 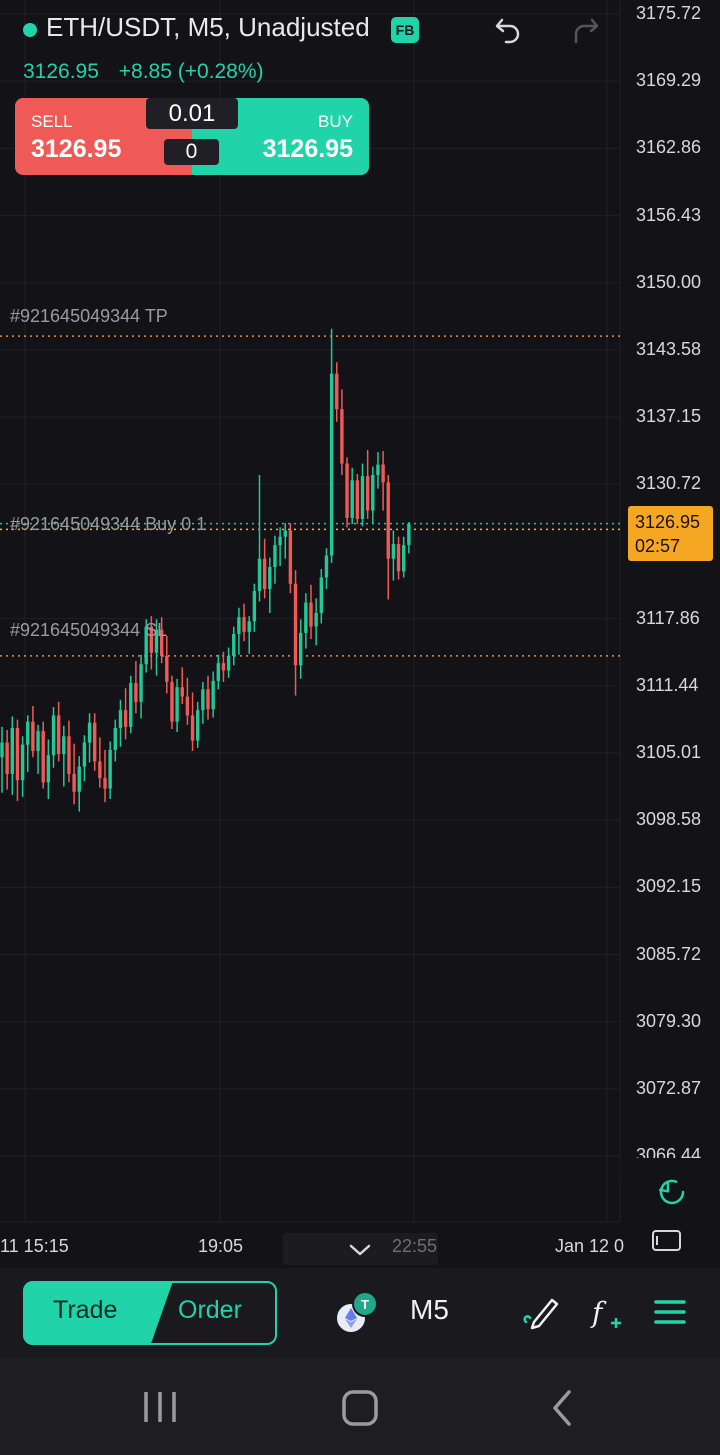 I want to click on price-tick: 3137.15, so click(x=669, y=416).